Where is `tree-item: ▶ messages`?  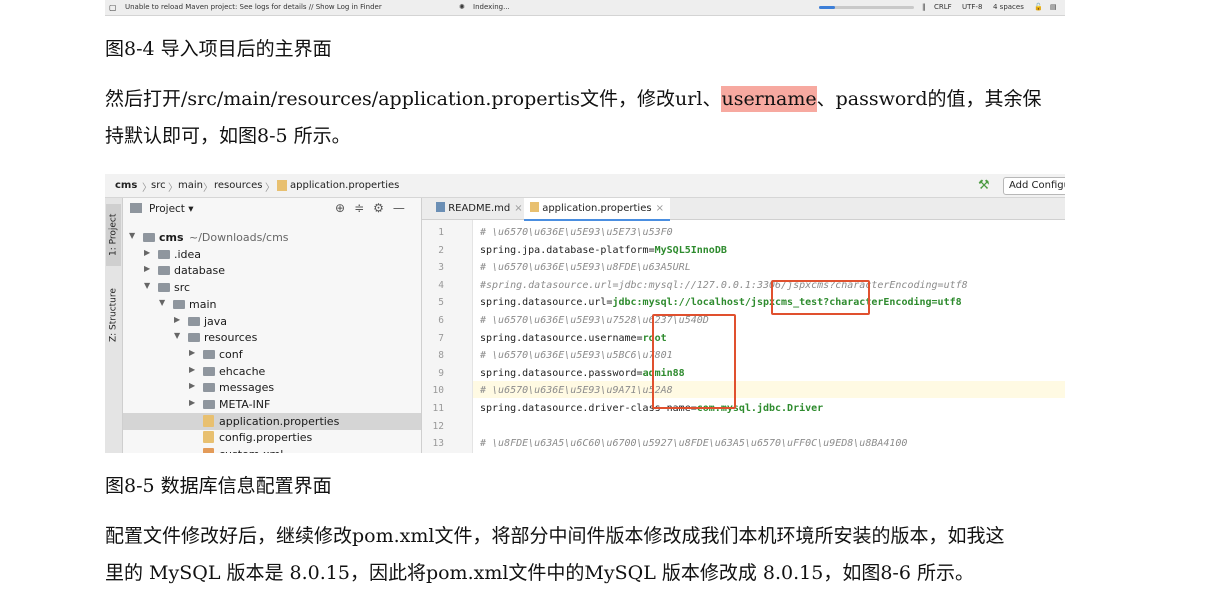 tree-item: ▶ messages is located at coordinates (272, 387).